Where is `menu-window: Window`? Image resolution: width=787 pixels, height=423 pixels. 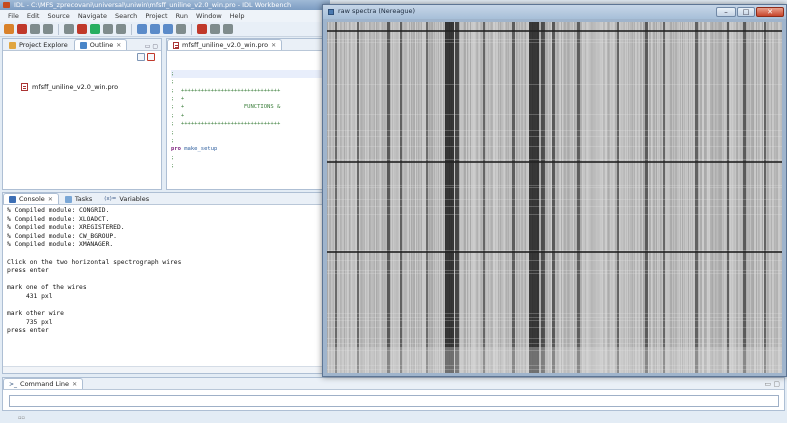 menu-window: Window is located at coordinates (209, 16).